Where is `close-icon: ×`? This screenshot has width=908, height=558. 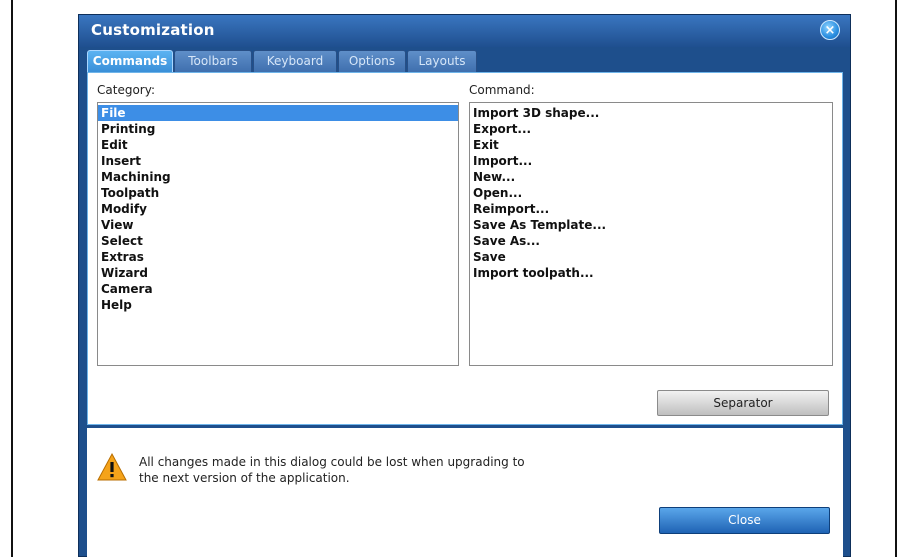
close-icon: × is located at coordinates (830, 30).